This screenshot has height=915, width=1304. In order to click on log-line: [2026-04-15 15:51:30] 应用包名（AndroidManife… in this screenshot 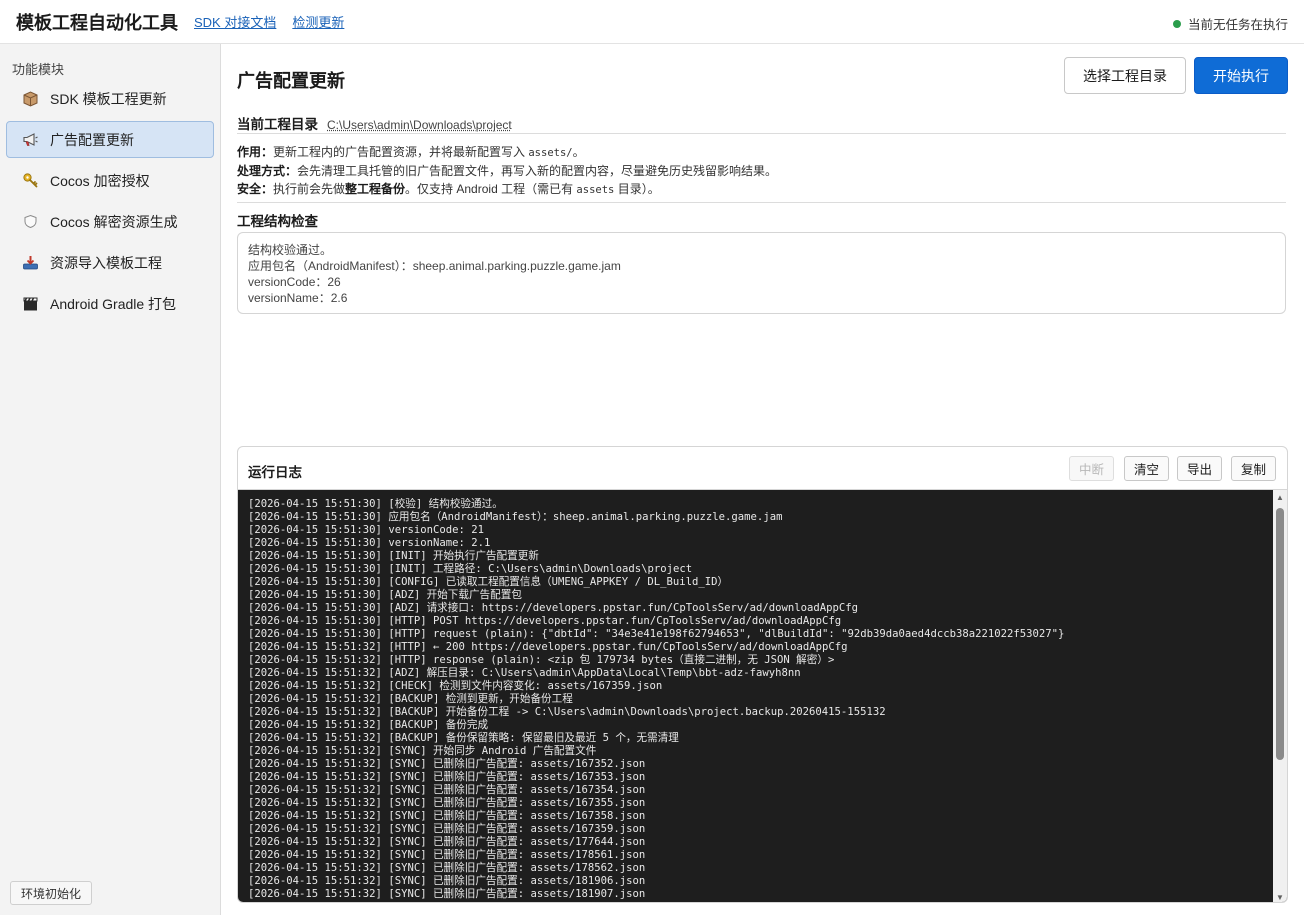, I will do `click(515, 517)`.